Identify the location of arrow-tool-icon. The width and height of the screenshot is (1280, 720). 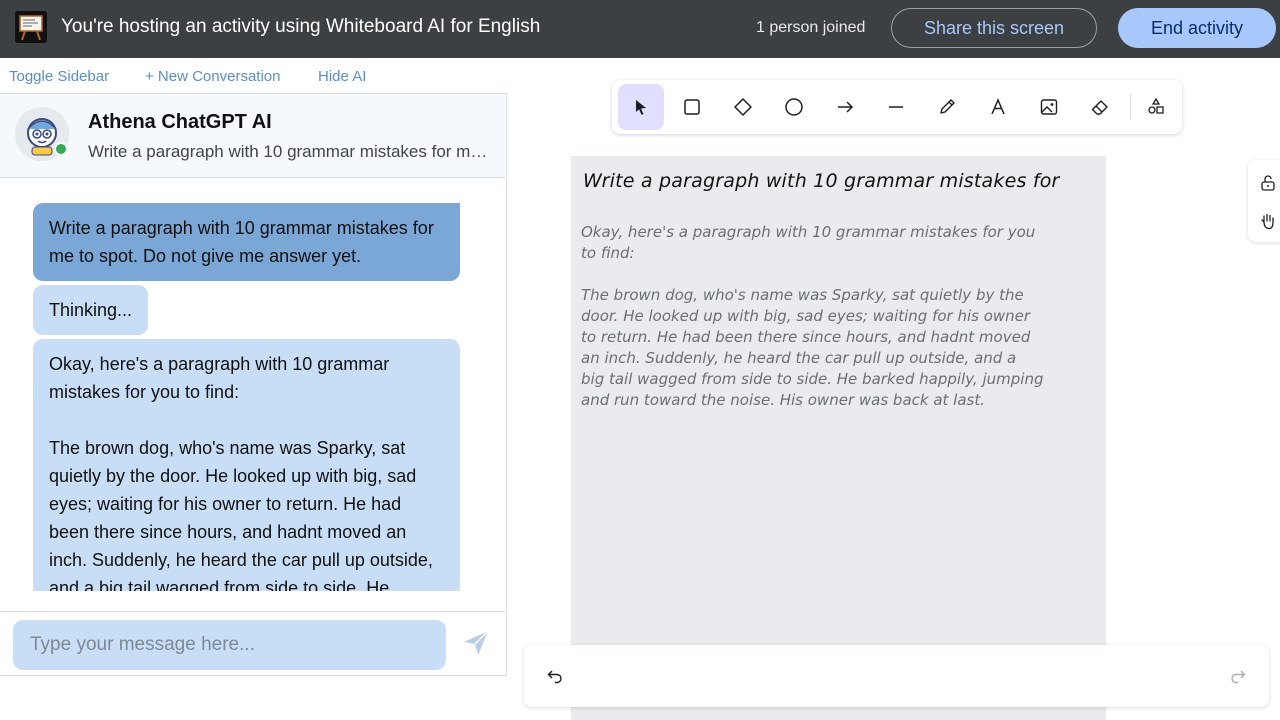
(845, 107).